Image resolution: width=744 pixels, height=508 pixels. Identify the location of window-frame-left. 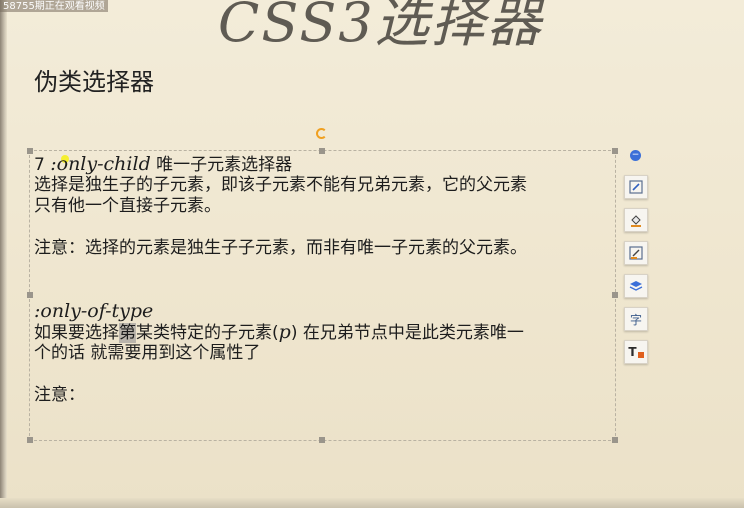
(3, 254).